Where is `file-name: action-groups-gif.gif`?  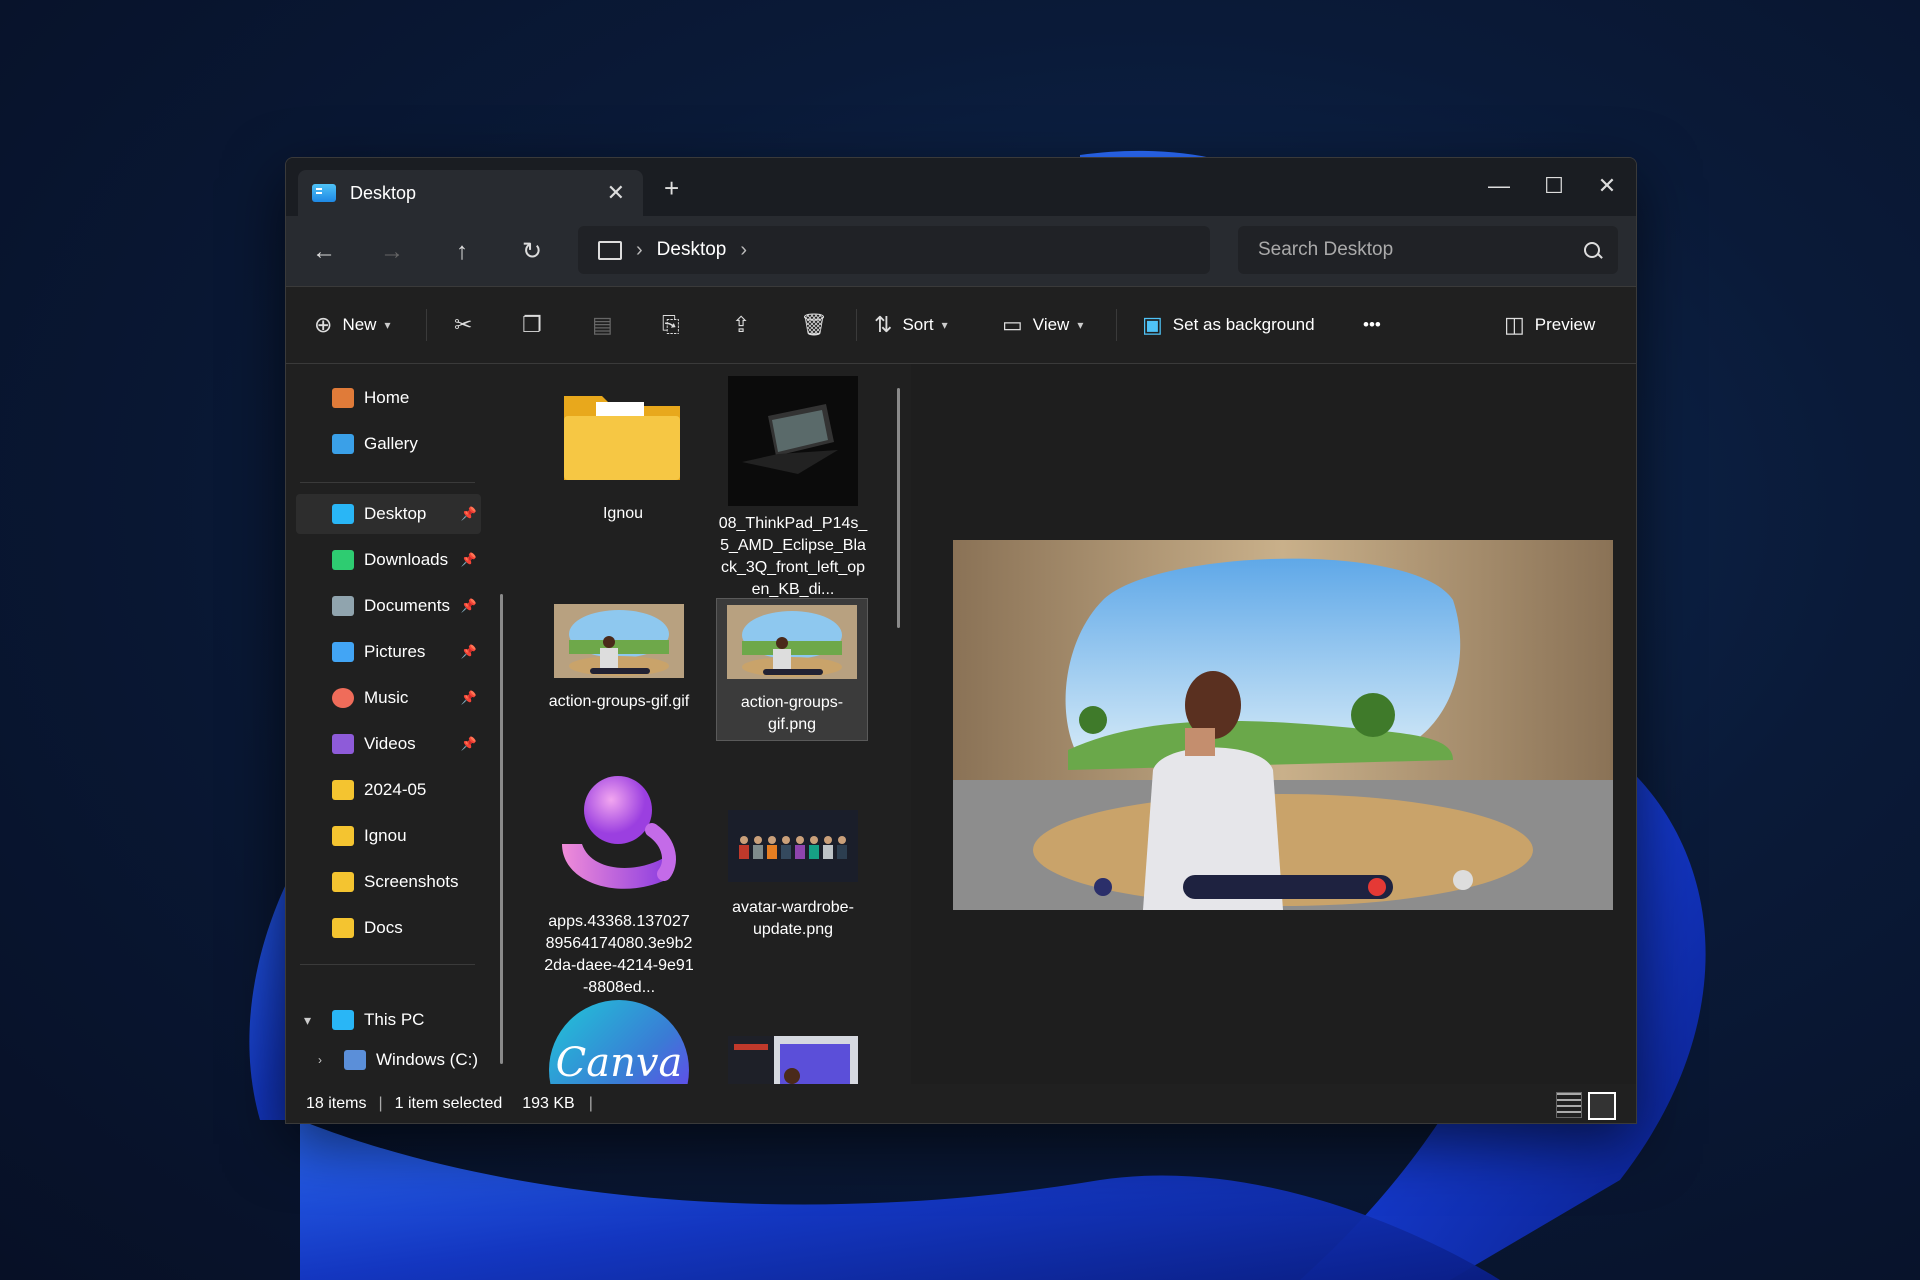 file-name: action-groups-gif.gif is located at coordinates (619, 701).